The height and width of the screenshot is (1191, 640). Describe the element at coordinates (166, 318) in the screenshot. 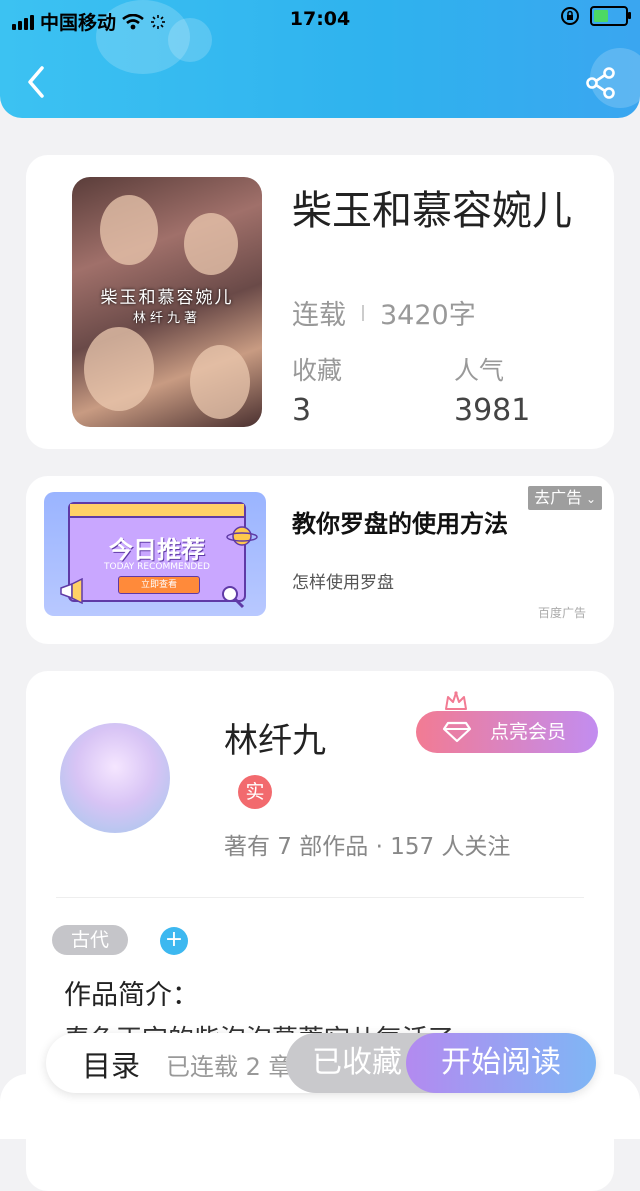

I see `cover-author: 林纤九著` at that location.